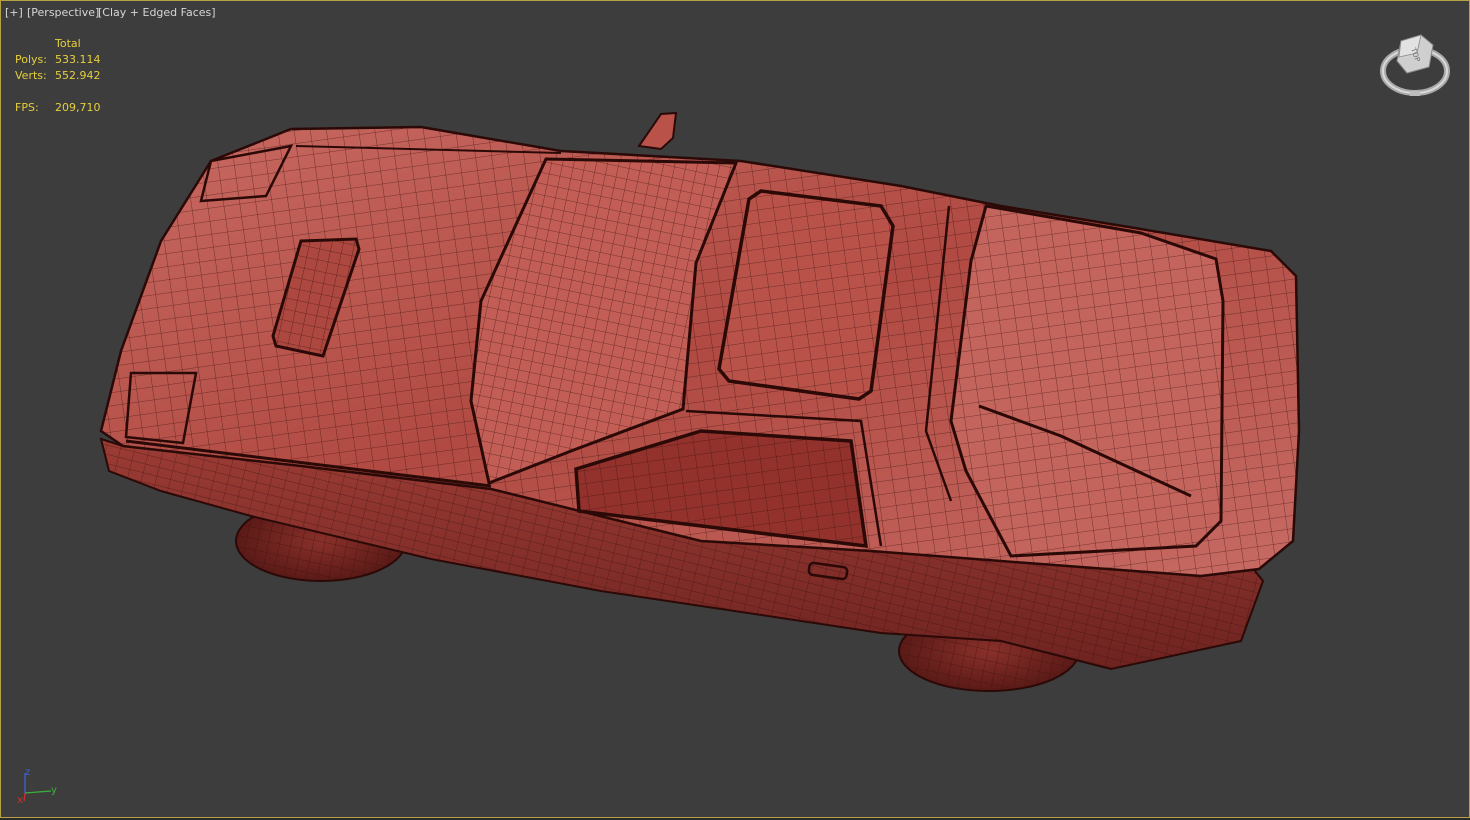  I want to click on antenna, so click(657, 131).